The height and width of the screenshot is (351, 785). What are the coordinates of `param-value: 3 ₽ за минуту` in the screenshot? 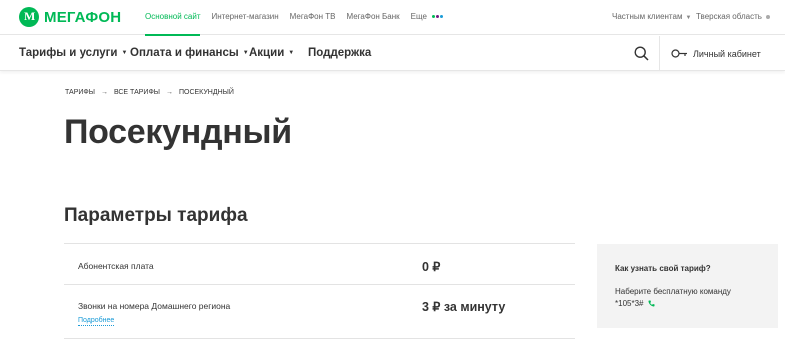 It's located at (464, 307).